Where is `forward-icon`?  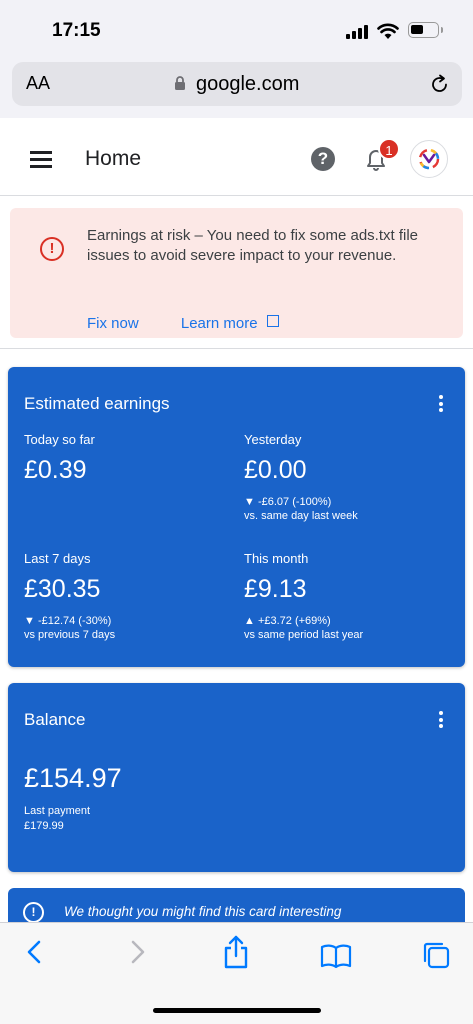
forward-icon is located at coordinates (138, 952).